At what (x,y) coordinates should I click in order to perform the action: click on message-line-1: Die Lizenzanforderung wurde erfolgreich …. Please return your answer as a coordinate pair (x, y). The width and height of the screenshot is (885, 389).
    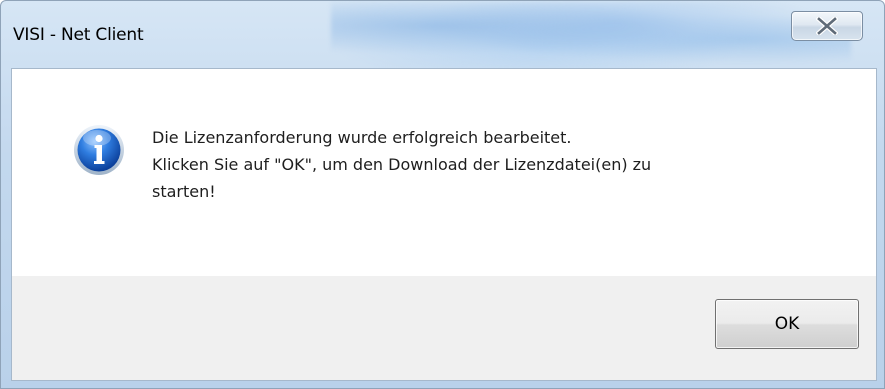
    Looking at the image, I should click on (362, 137).